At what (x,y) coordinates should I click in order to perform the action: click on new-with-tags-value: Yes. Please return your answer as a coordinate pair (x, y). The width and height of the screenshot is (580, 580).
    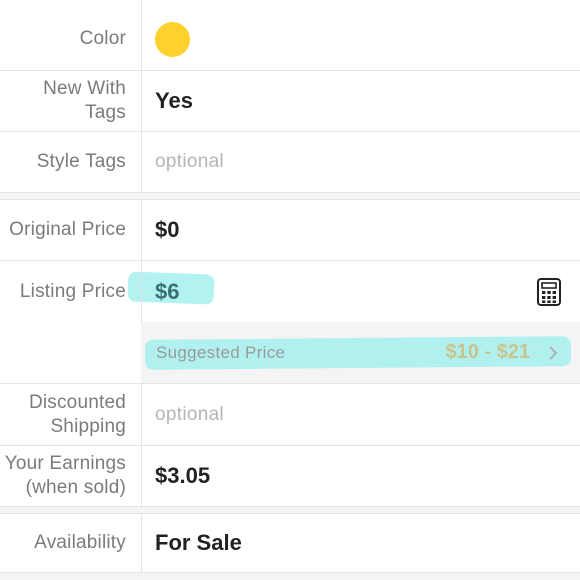
    Looking at the image, I should click on (174, 101).